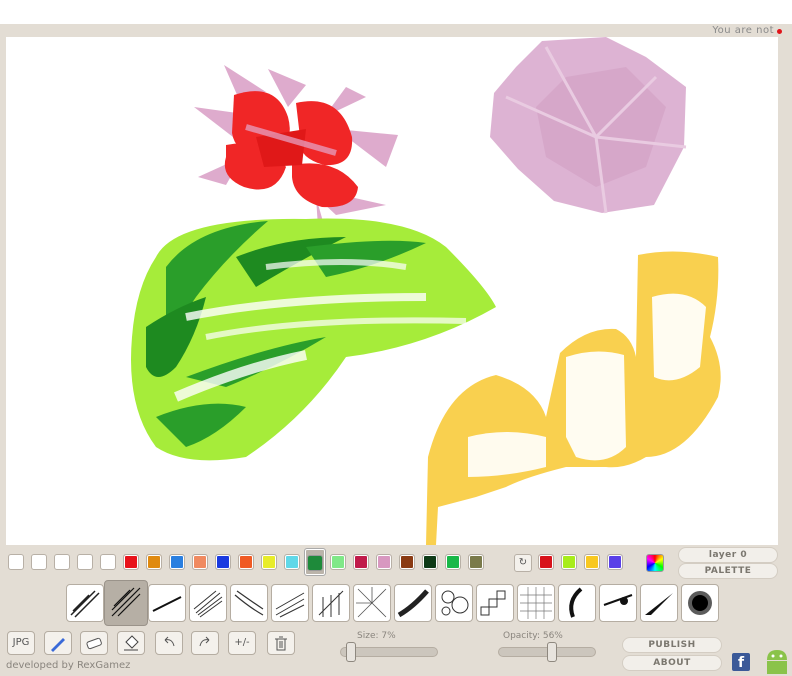  I want to click on brush-ribbon, so click(413, 603).